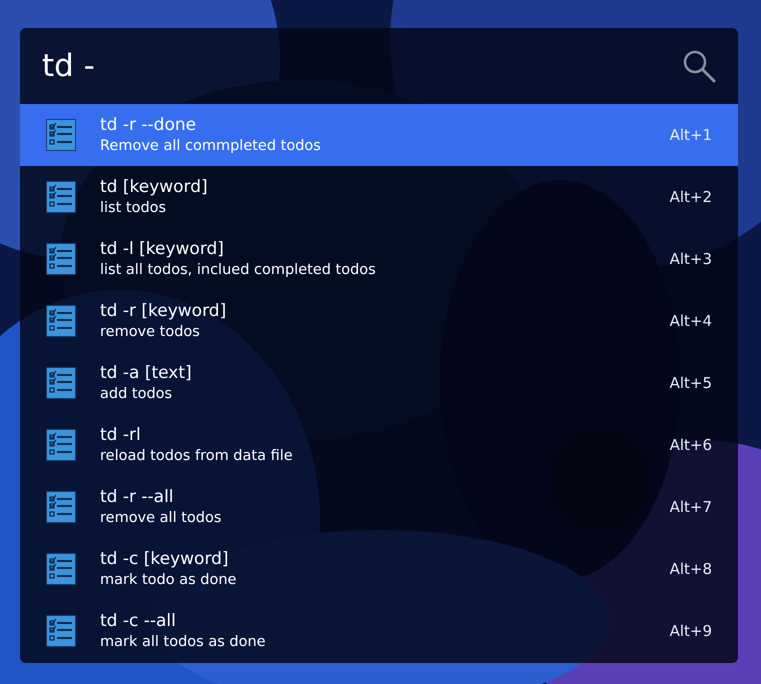 Image resolution: width=761 pixels, height=684 pixels. Describe the element at coordinates (138, 621) in the screenshot. I see `result-title: td -c --all` at that location.